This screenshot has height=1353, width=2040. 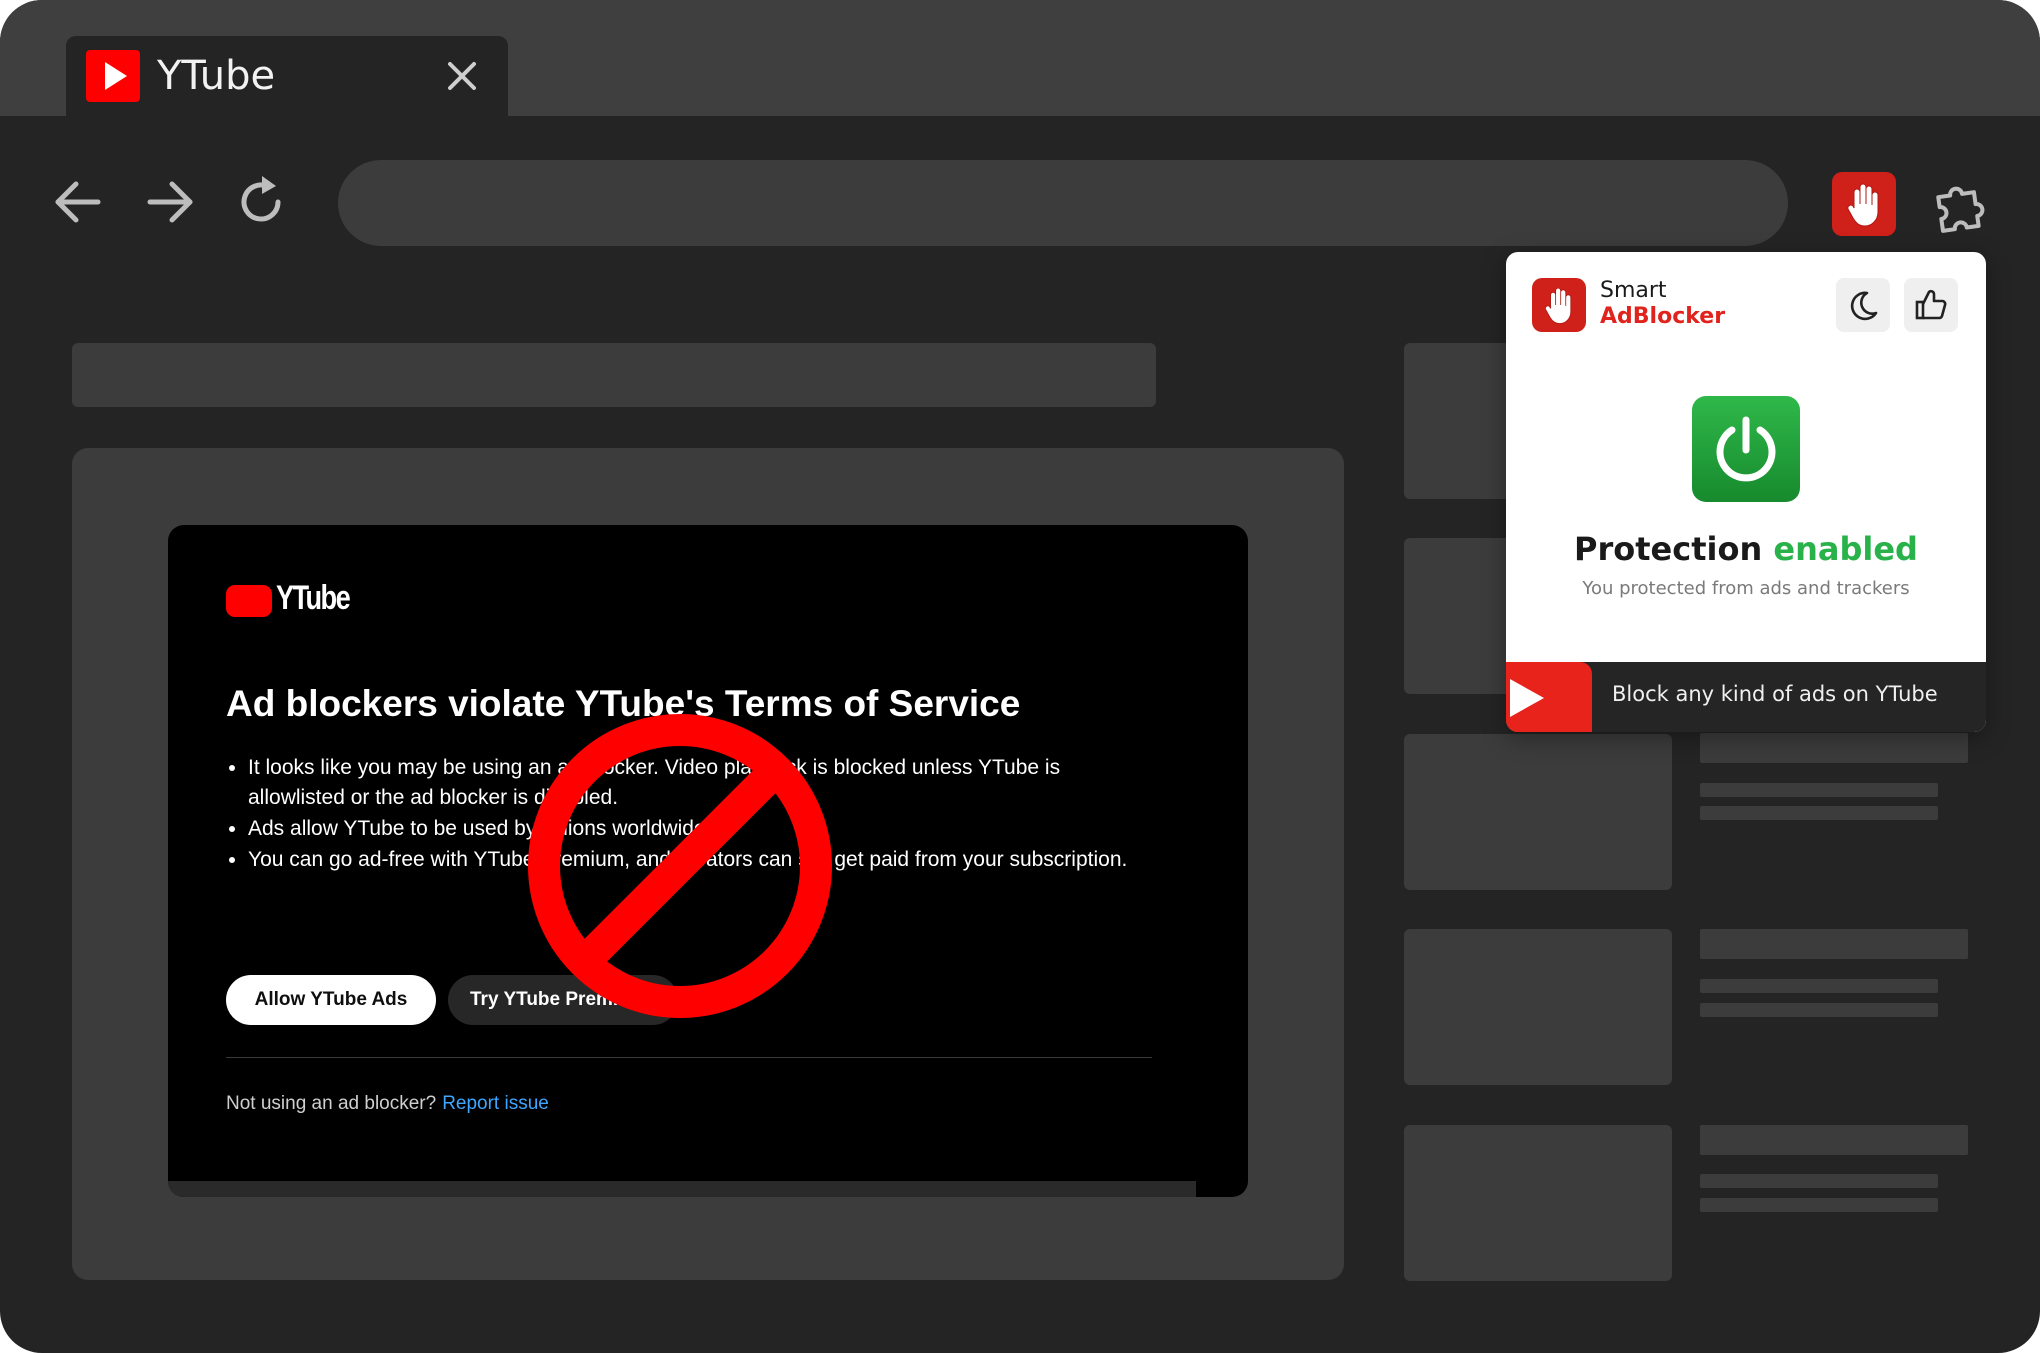 I want to click on status-subtitle: You protected from ads and trackers, so click(x=1746, y=588).